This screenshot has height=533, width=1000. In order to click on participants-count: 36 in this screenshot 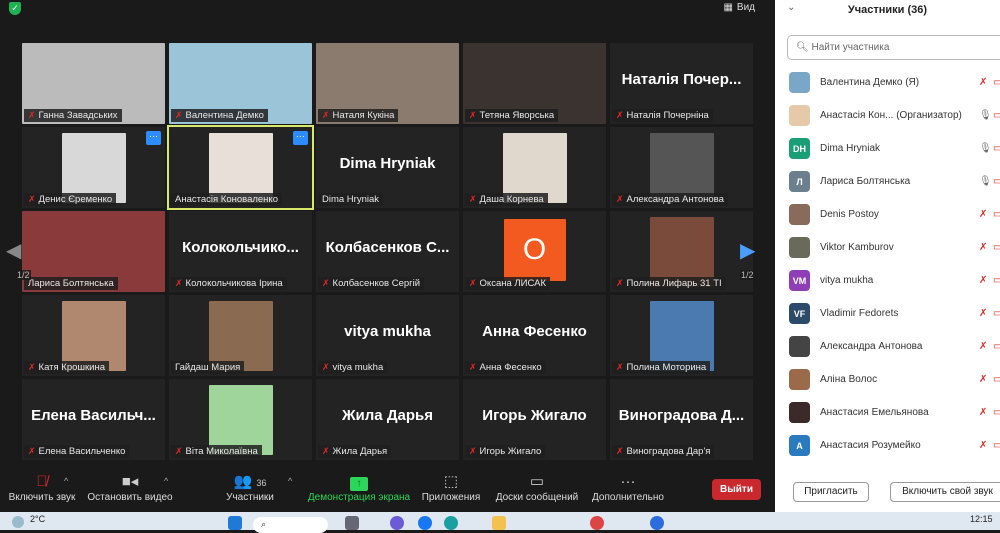, I will do `click(261, 483)`.